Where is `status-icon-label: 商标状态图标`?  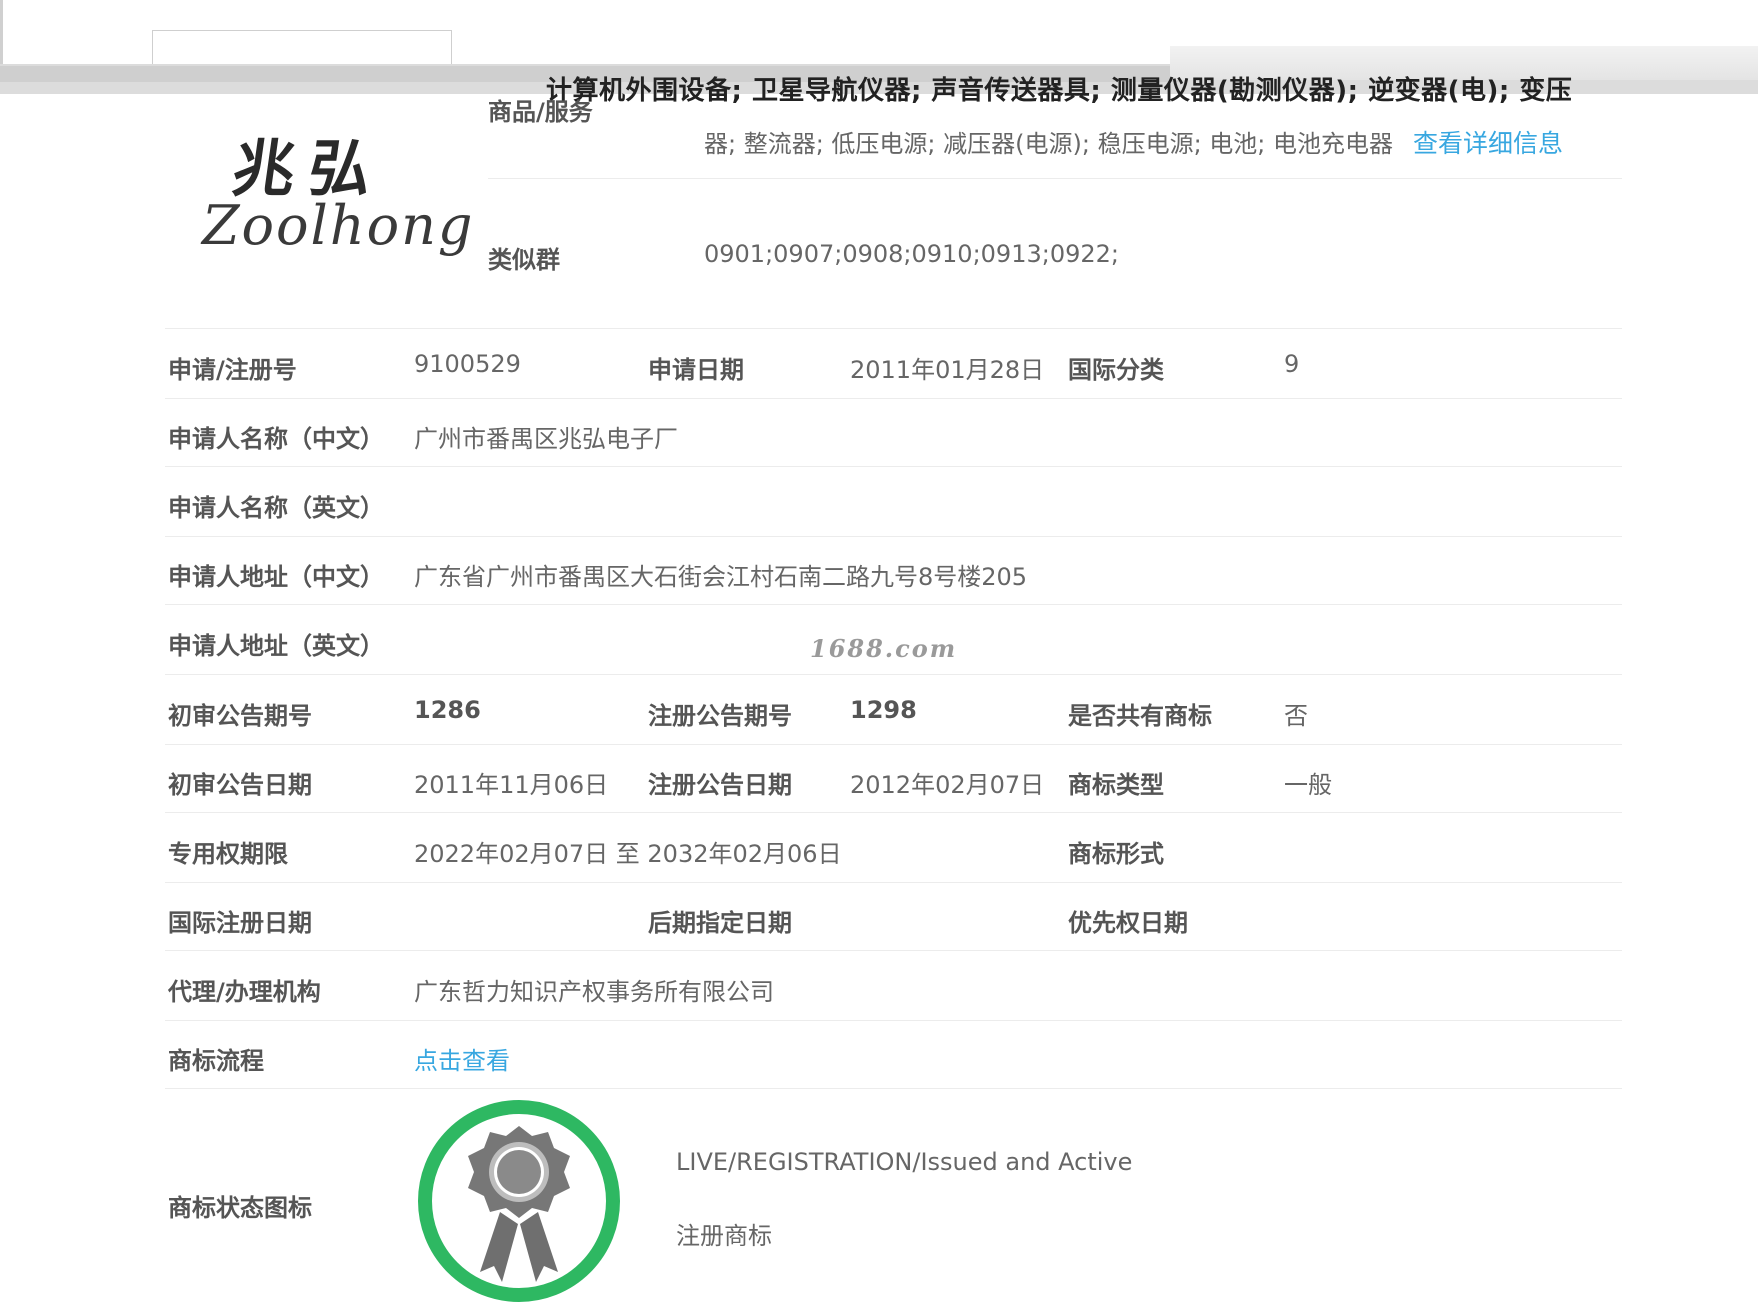 status-icon-label: 商标状态图标 is located at coordinates (240, 1208).